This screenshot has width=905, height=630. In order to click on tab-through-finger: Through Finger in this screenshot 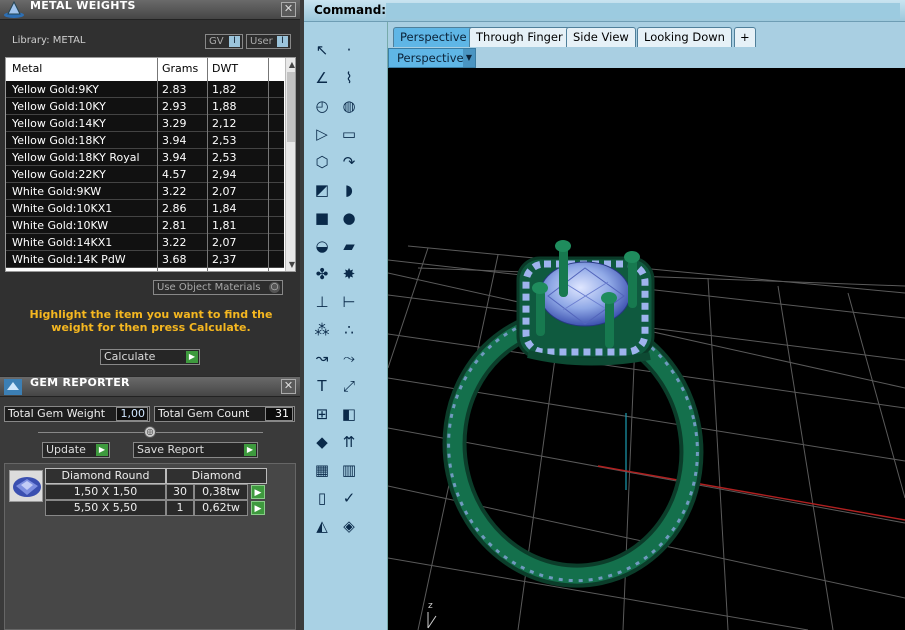, I will do `click(519, 37)`.